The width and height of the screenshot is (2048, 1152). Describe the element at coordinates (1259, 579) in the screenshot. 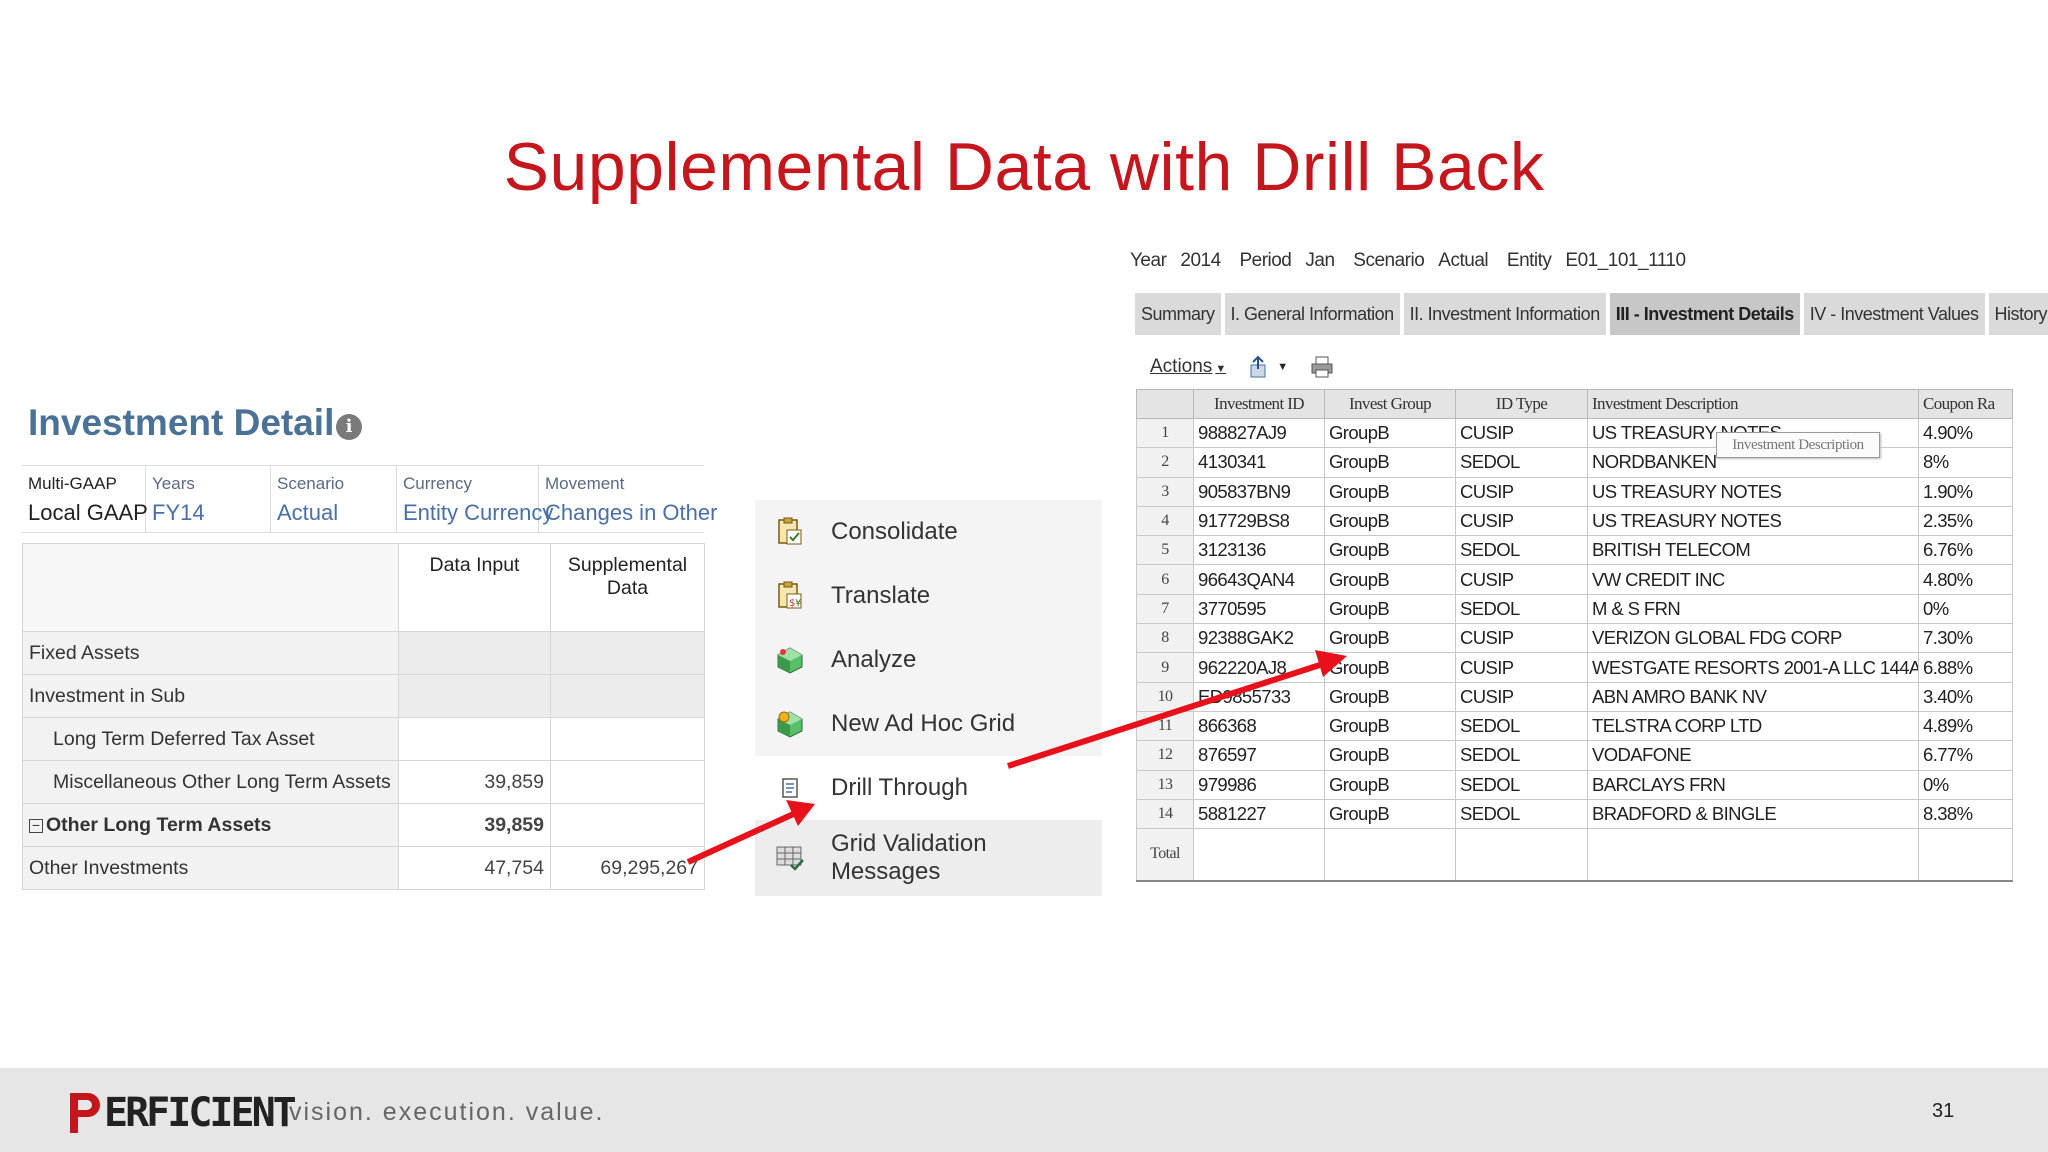

I see `investment-id-cell: 96643QAN4` at that location.